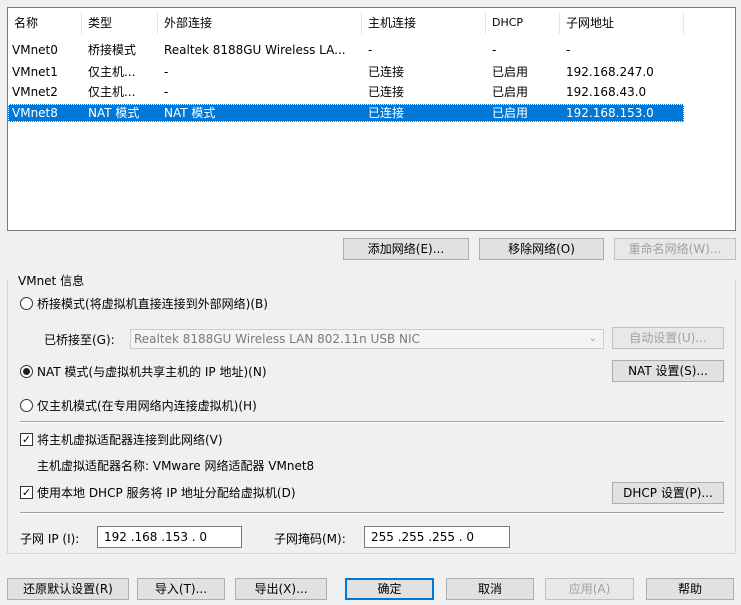 Image resolution: width=741 pixels, height=605 pixels. Describe the element at coordinates (35, 92) in the screenshot. I see `cell-name: VMnet2` at that location.